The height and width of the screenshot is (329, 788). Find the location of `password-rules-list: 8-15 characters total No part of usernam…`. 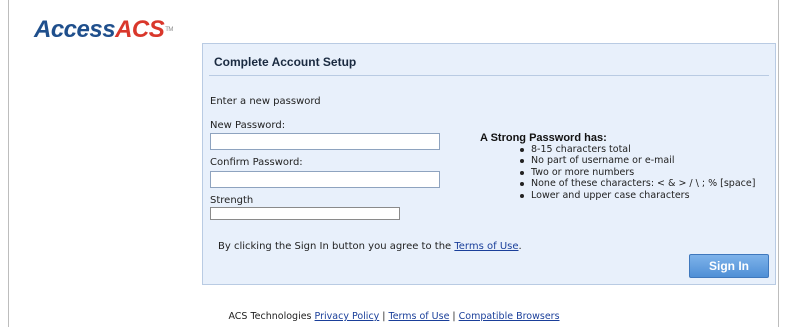

password-rules-list: 8-15 characters total No part of usernam… is located at coordinates (637, 172).